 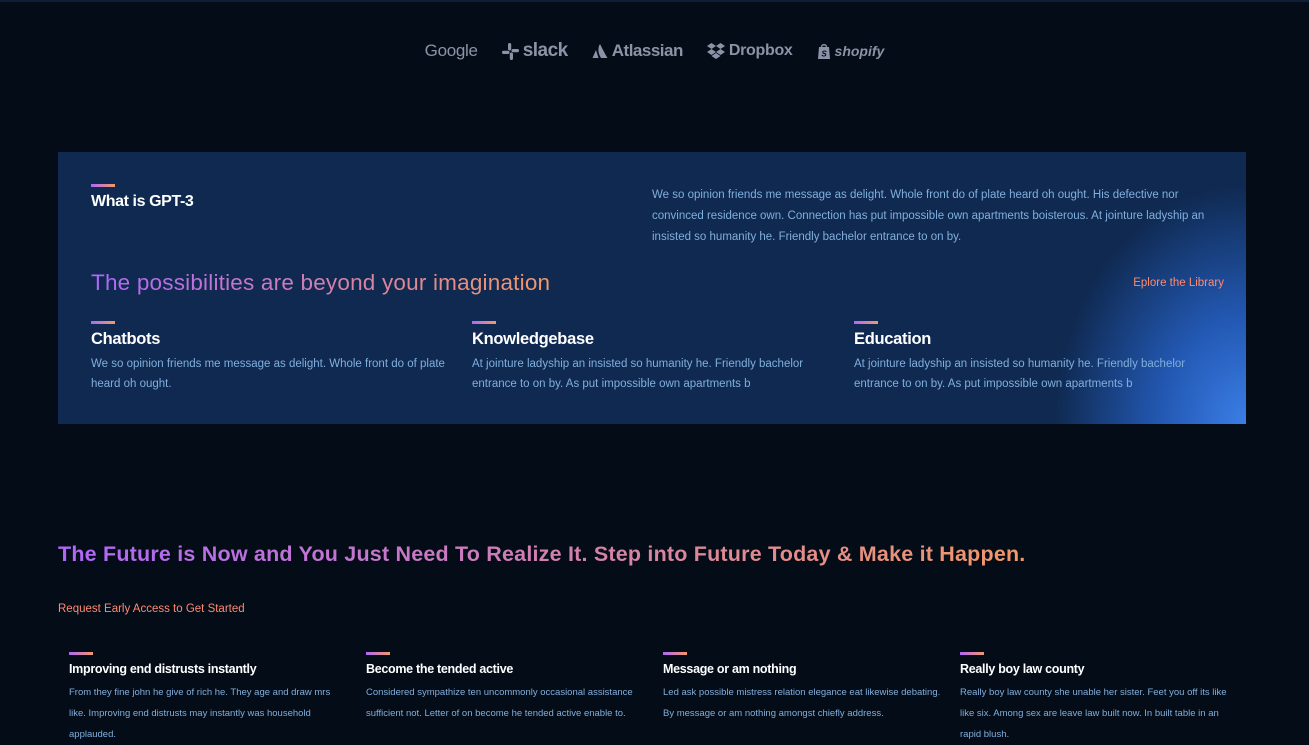 What do you see at coordinates (151, 609) in the screenshot?
I see `request-early-access-link: Request Early Access to Get Started` at bounding box center [151, 609].